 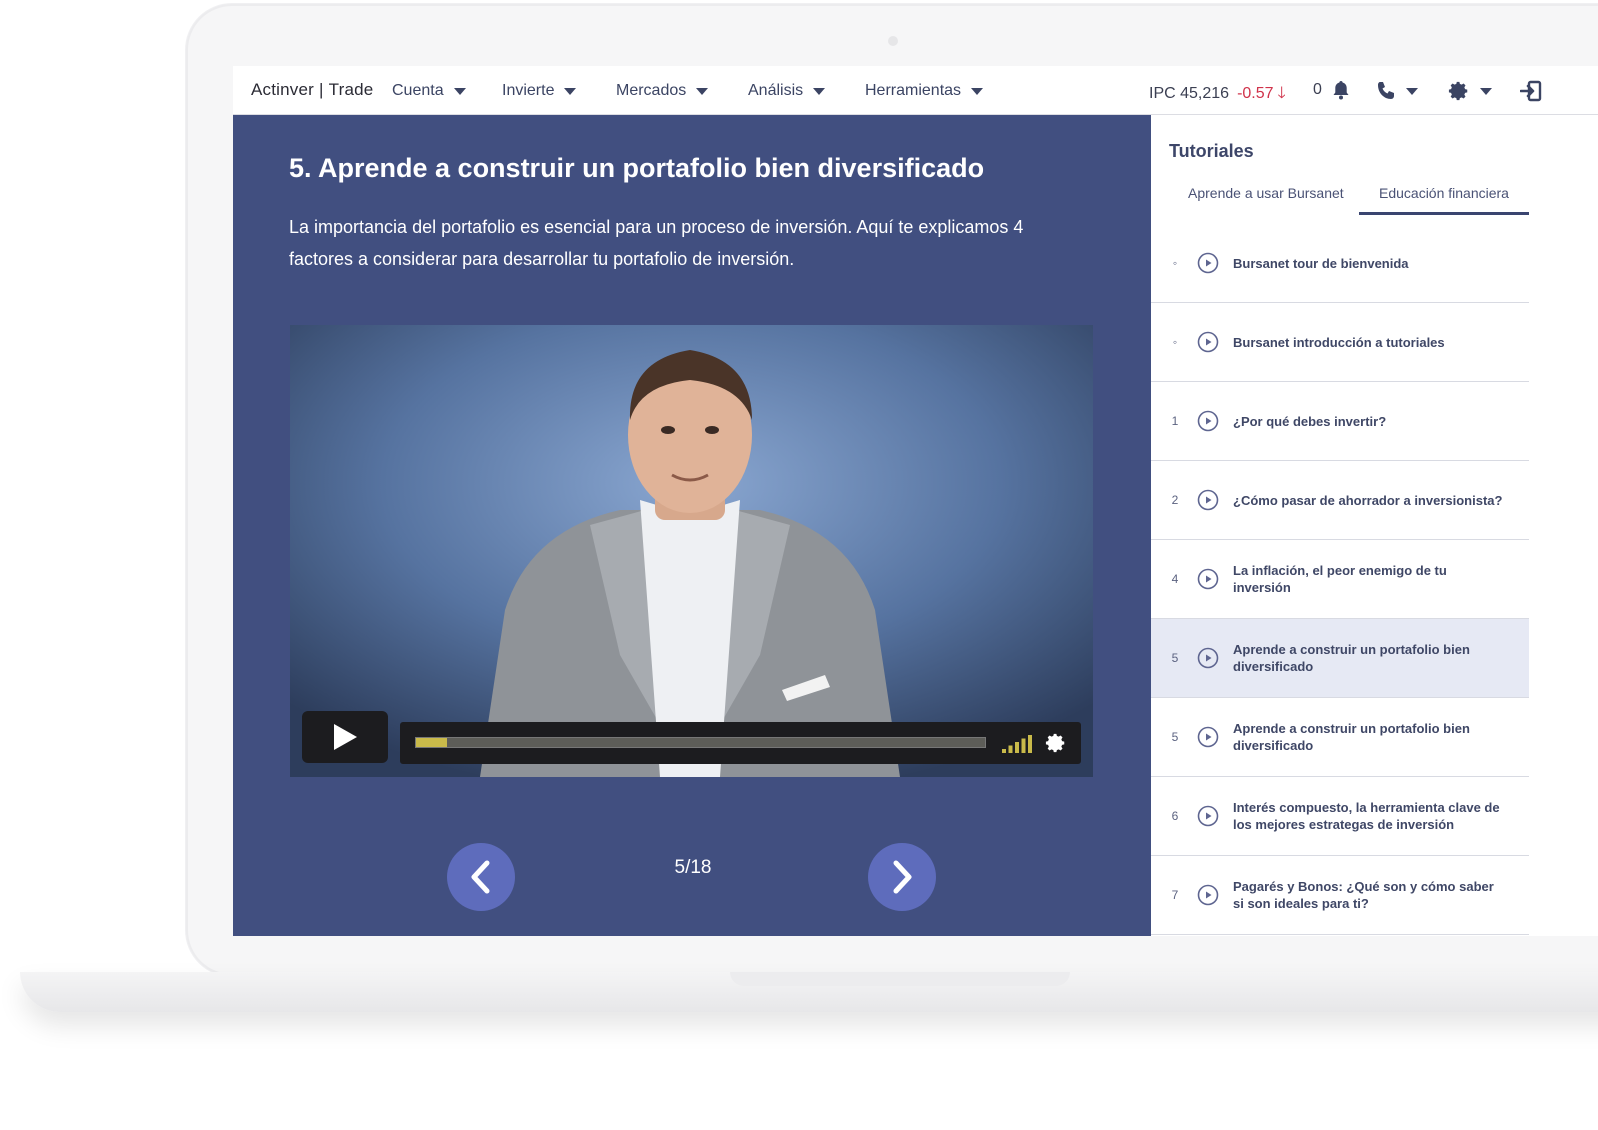 What do you see at coordinates (1211, 151) in the screenshot?
I see `sidebar-title: Tutoriales` at bounding box center [1211, 151].